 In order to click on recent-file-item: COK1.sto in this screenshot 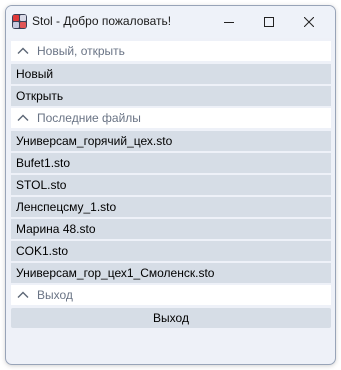, I will do `click(171, 251)`.